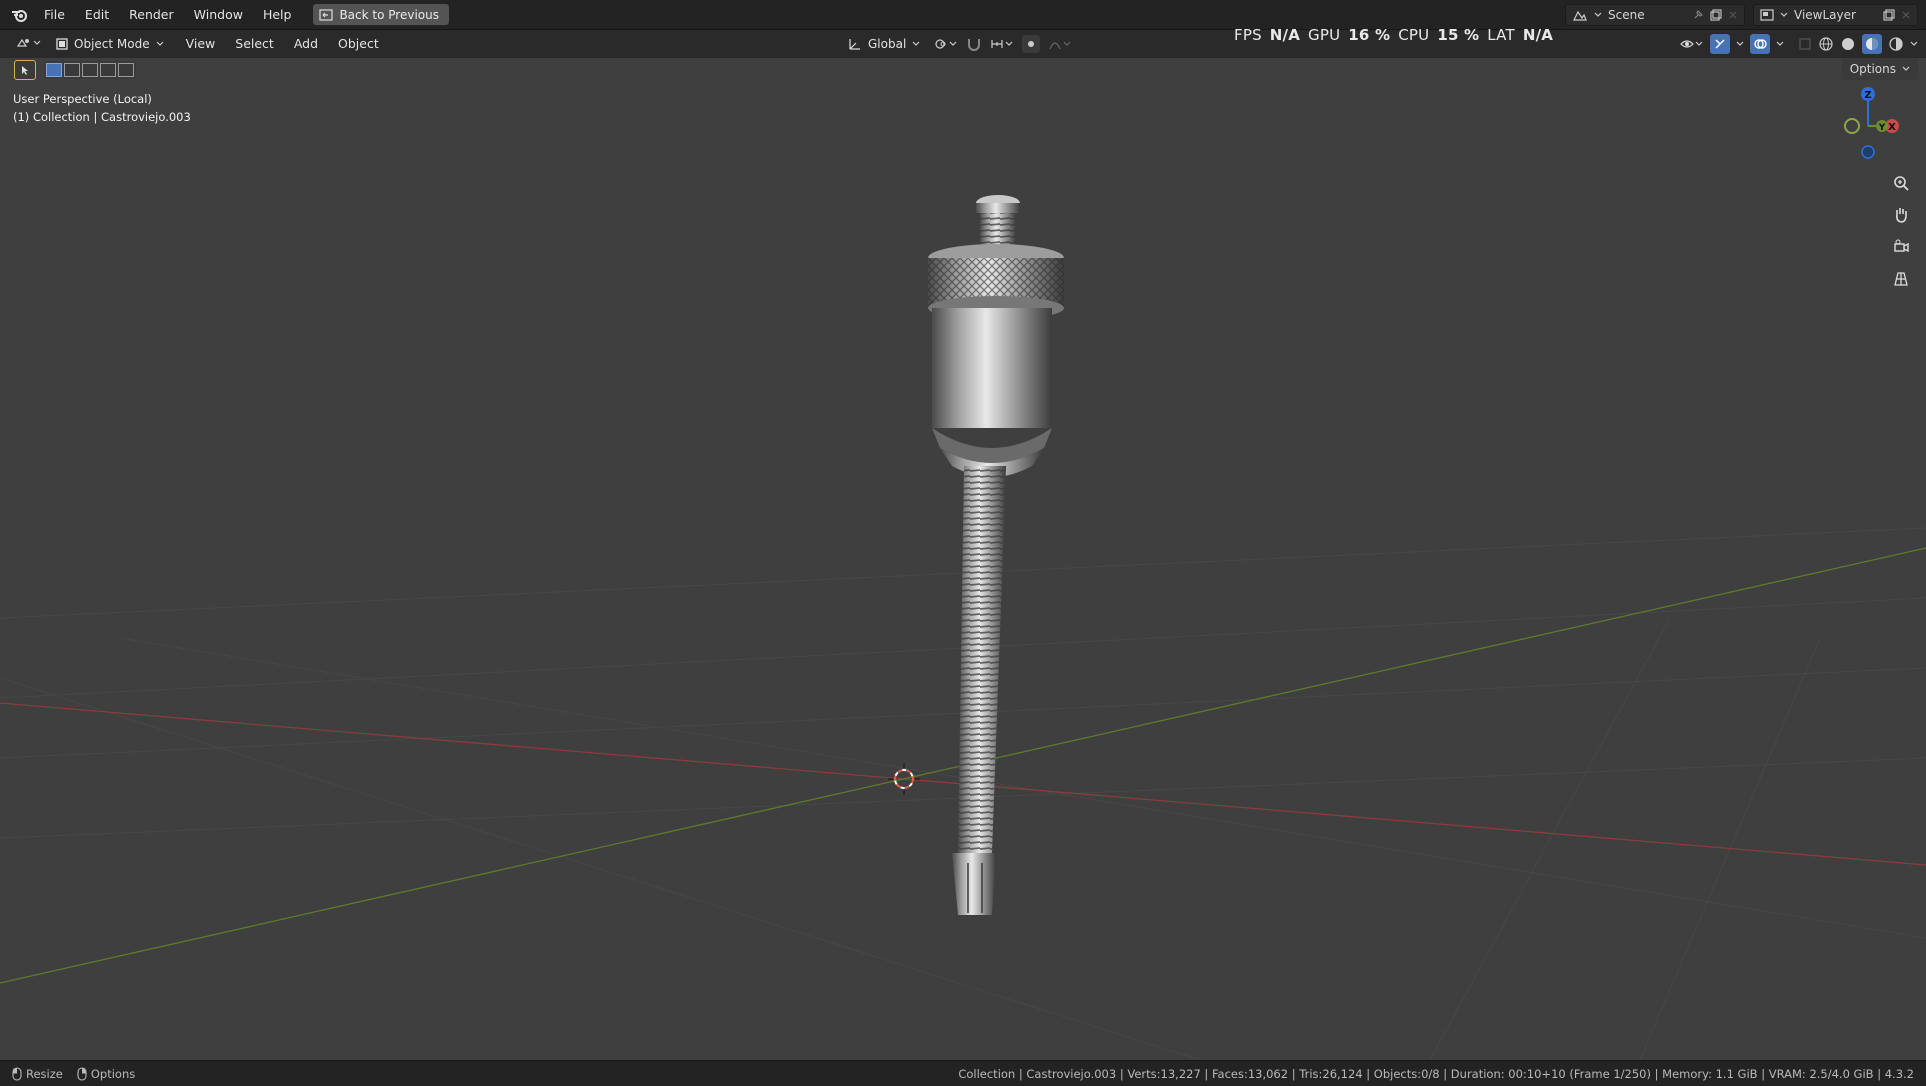 The image size is (1926, 1086). Describe the element at coordinates (1458, 35) in the screenshot. I see `cpu-value: 15 %` at that location.